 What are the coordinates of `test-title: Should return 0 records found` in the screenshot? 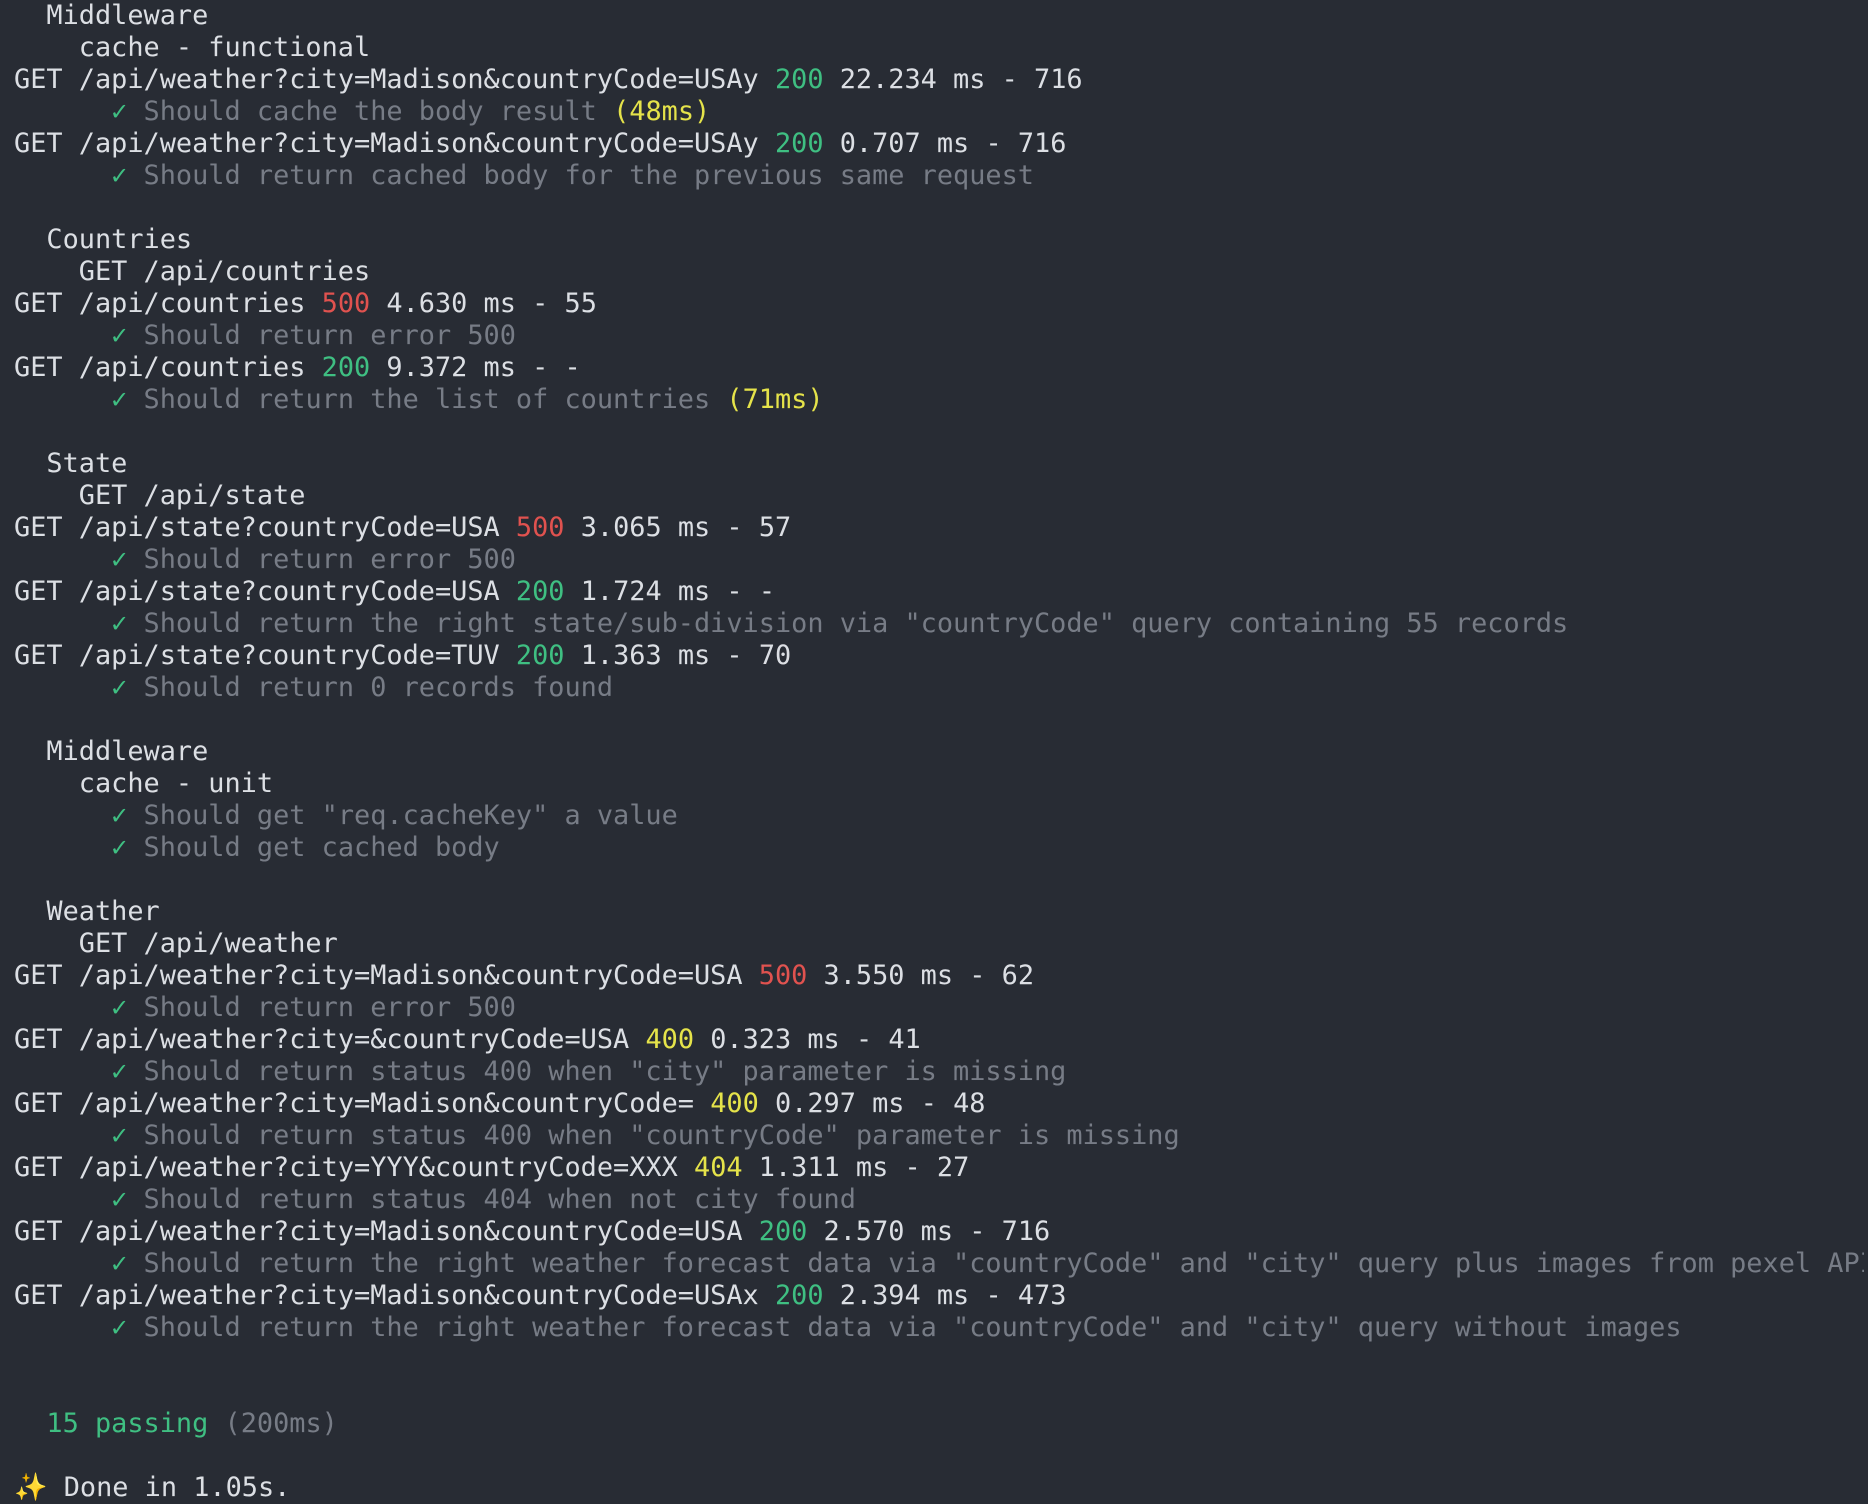 It's located at (378, 687).